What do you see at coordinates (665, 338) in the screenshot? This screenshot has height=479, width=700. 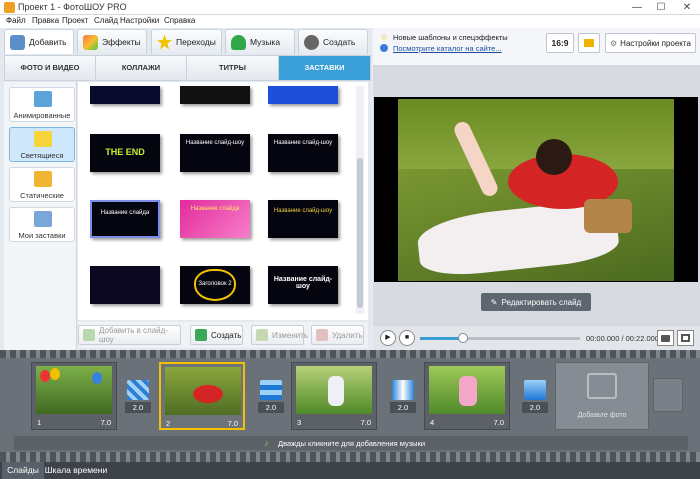 I see `snapshot-button` at bounding box center [665, 338].